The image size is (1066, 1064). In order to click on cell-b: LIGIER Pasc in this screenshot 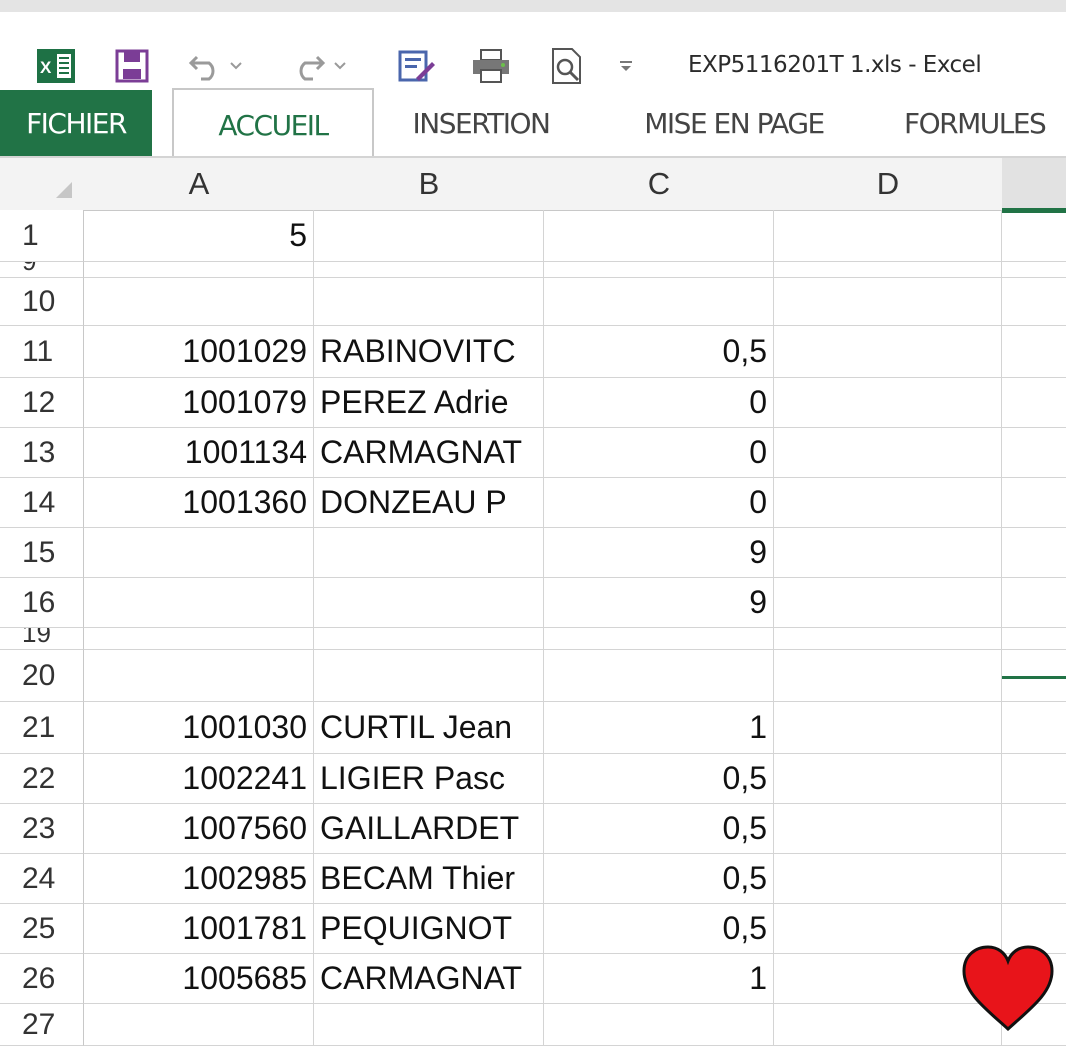, I will do `click(429, 779)`.